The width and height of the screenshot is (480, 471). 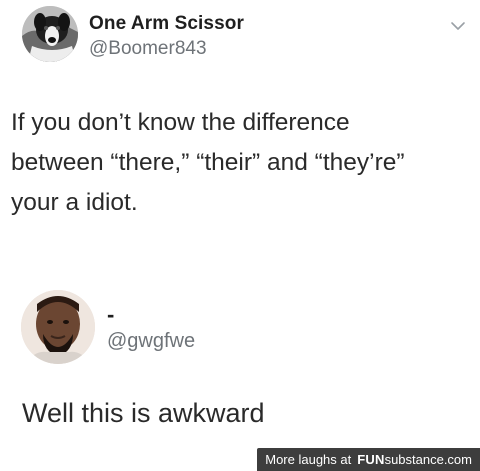 I want to click on dog-avatar, so click(x=50, y=34).